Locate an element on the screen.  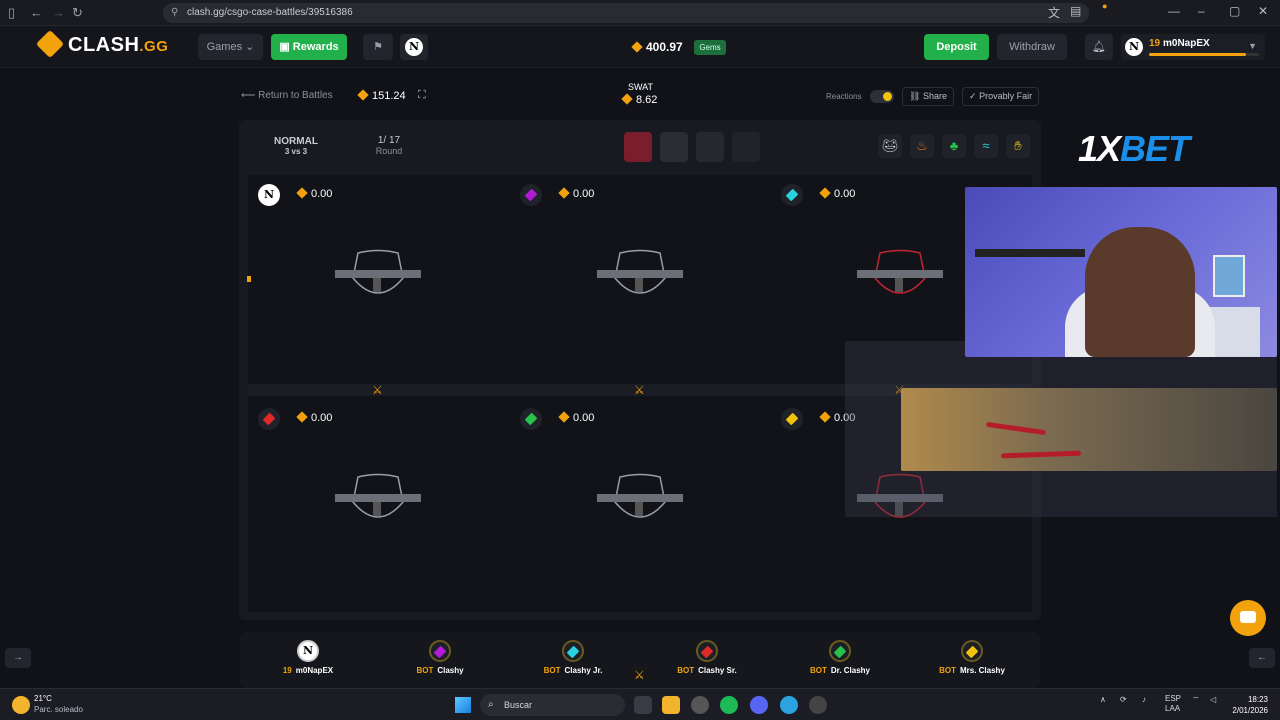
chat-support-button is located at coordinates (1248, 618).